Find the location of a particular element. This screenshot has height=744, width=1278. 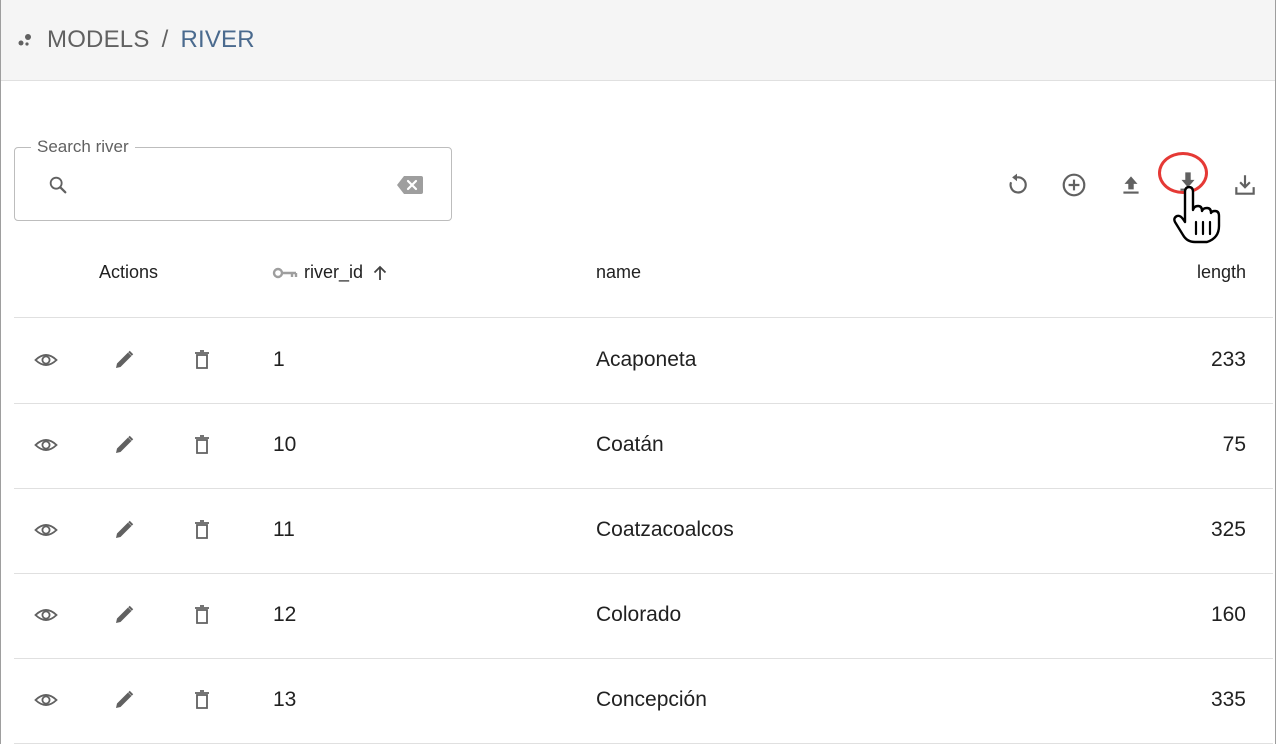

page-header: MODELS / RIVER is located at coordinates (638, 40).